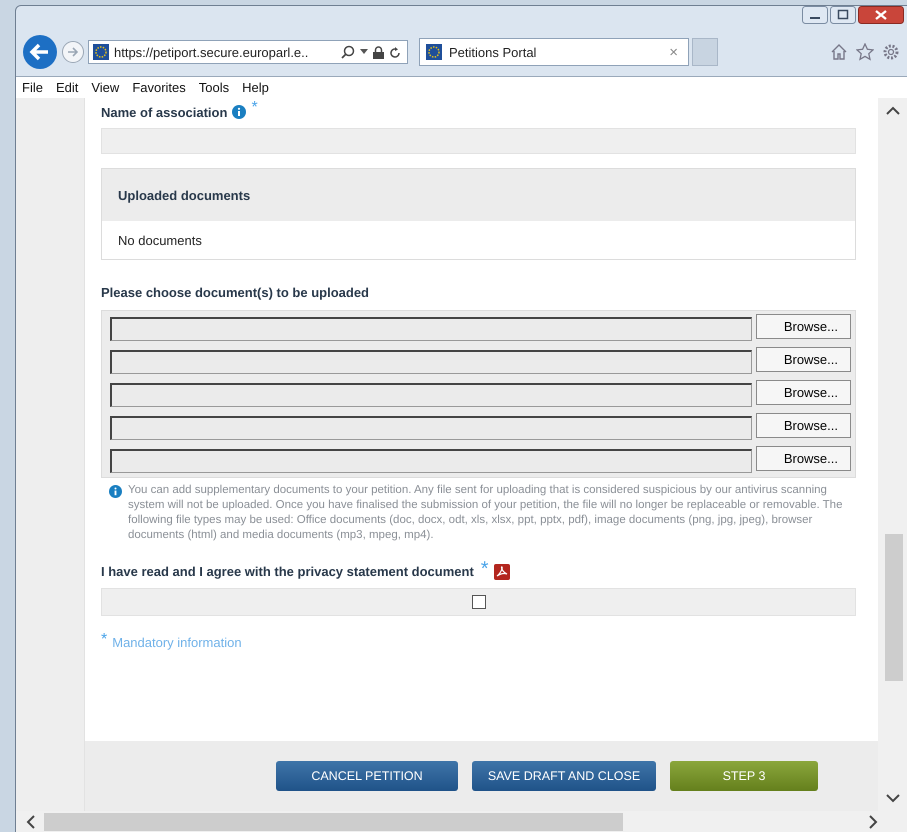  Describe the element at coordinates (395, 52) in the screenshot. I see `refresh-icon` at that location.